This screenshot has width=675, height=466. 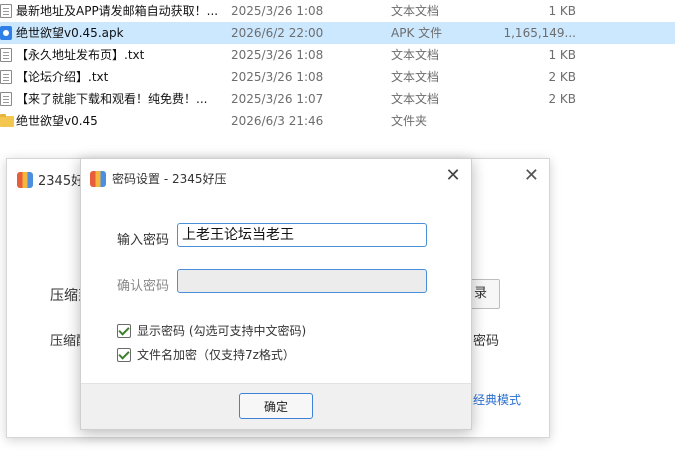 I want to click on file-name: 【永久地址发布页】.txt, so click(x=80, y=55).